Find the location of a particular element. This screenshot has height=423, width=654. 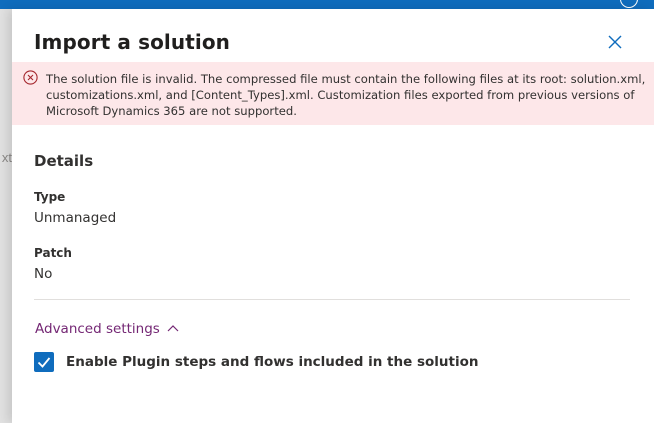

close-icon is located at coordinates (615, 42).